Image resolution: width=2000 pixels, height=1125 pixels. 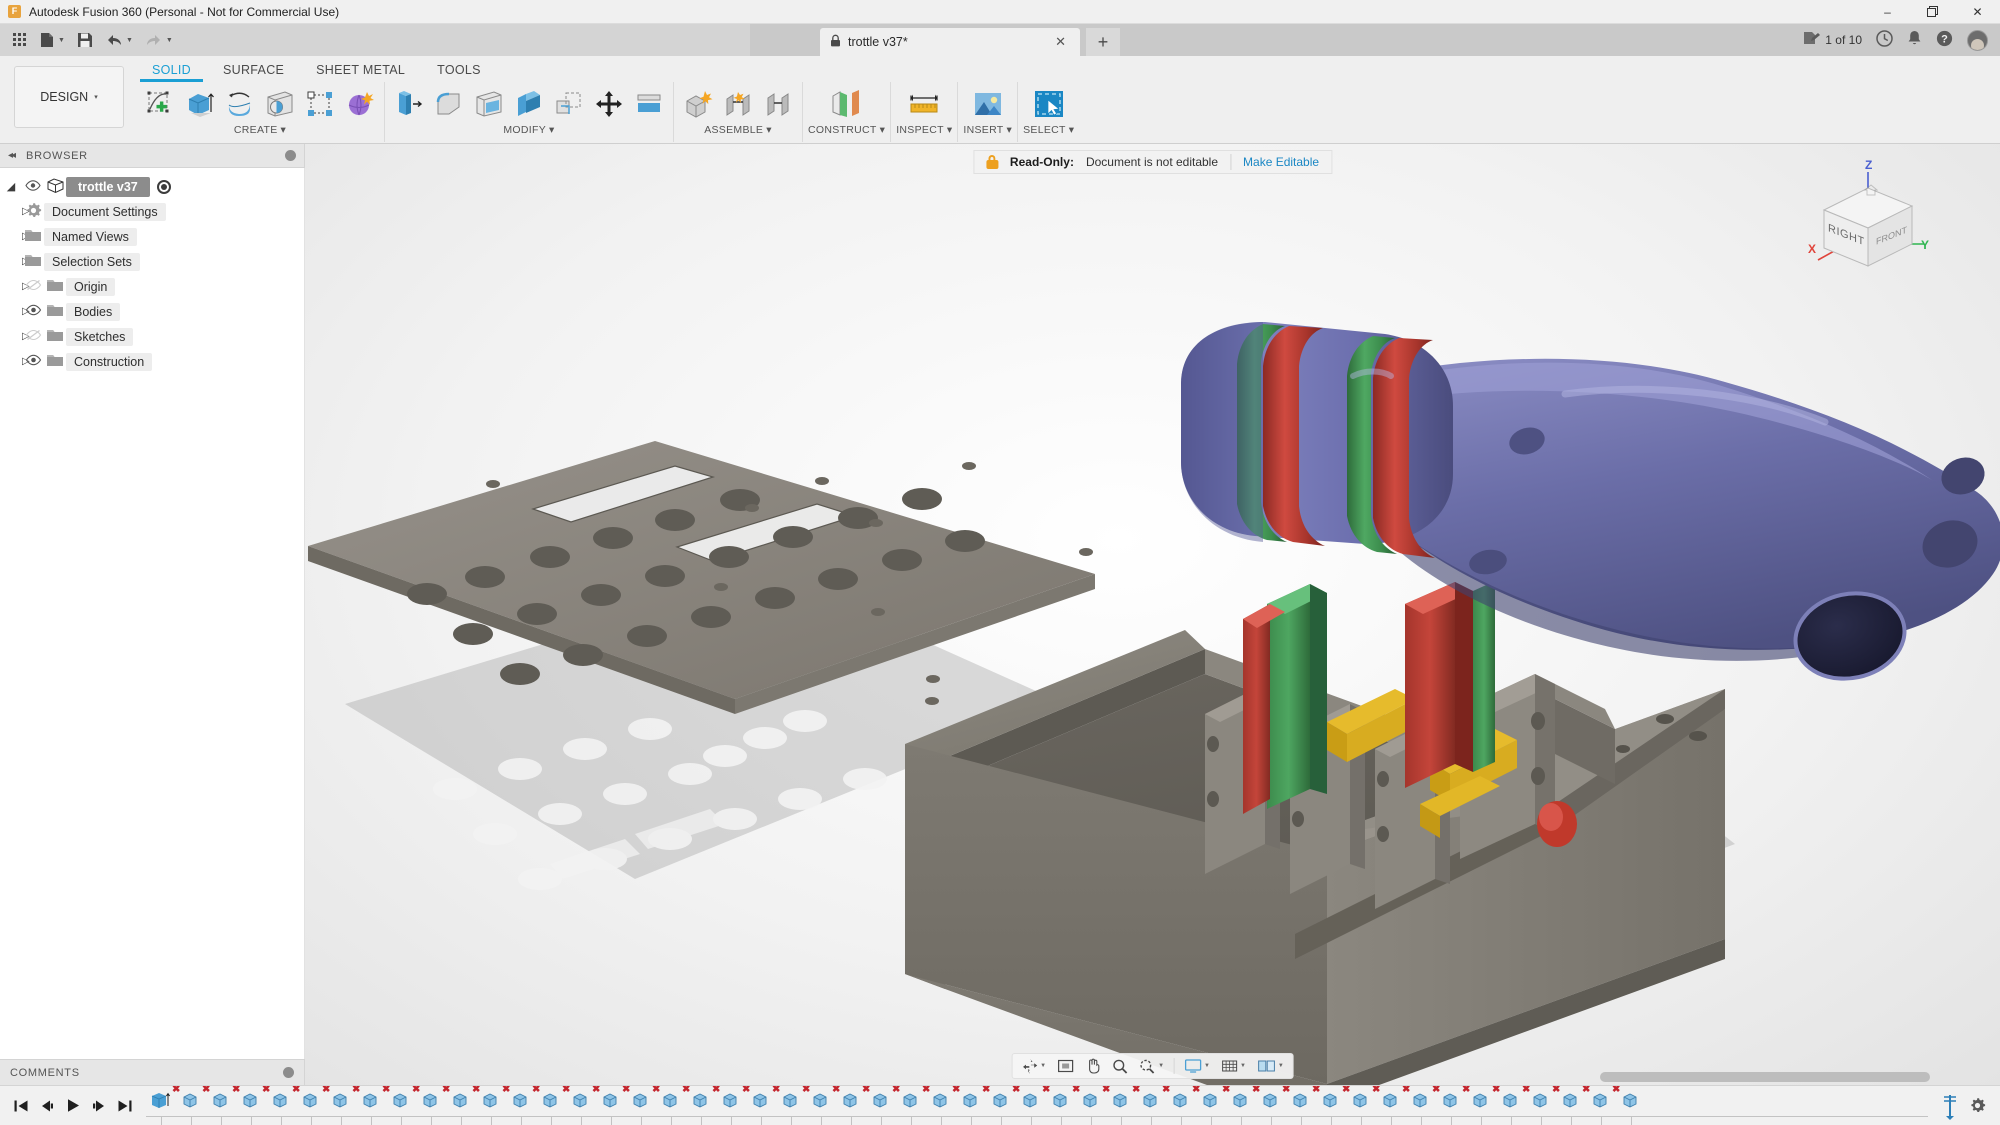 I want to click on go-to-beginning-button, so click(x=21, y=1106).